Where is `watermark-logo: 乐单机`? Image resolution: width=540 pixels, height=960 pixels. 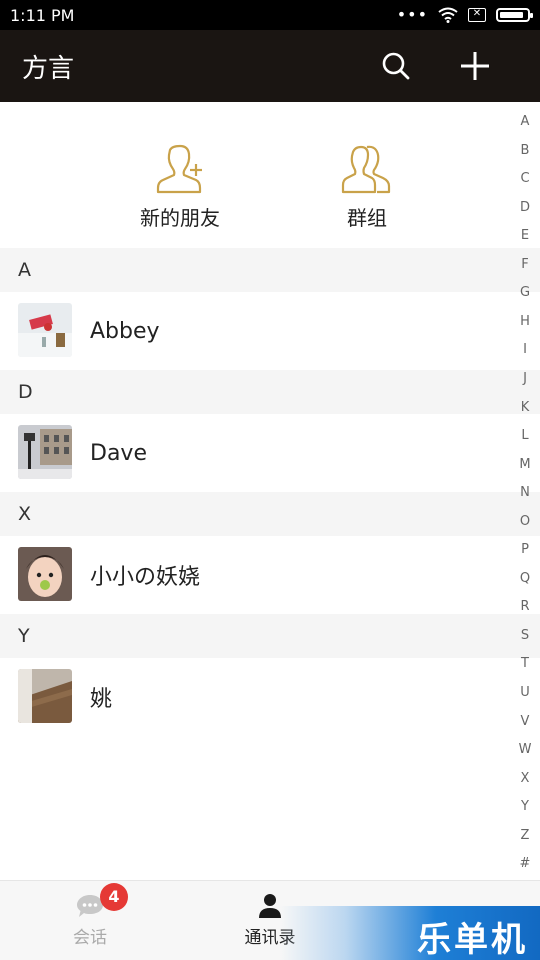
watermark-logo: 乐单机 is located at coordinates (410, 933).